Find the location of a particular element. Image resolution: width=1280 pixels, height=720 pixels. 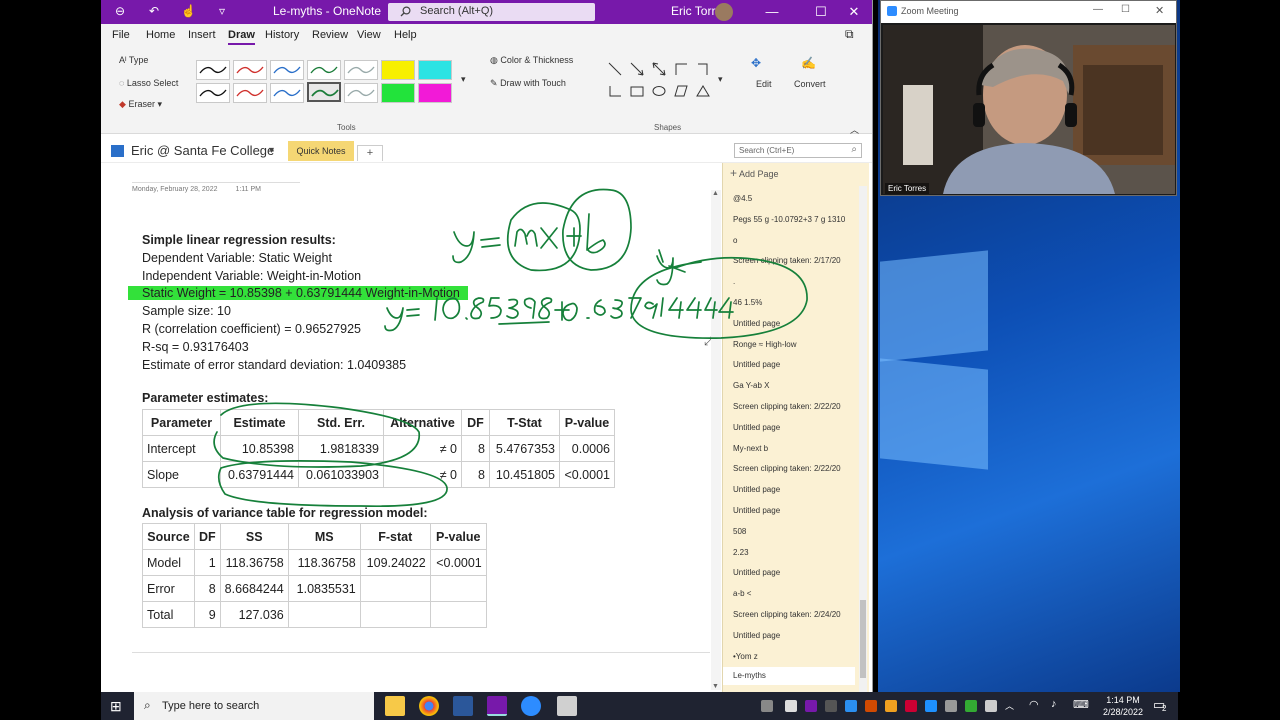

scroll-down-icon: ▼ is located at coordinates (715, 686).